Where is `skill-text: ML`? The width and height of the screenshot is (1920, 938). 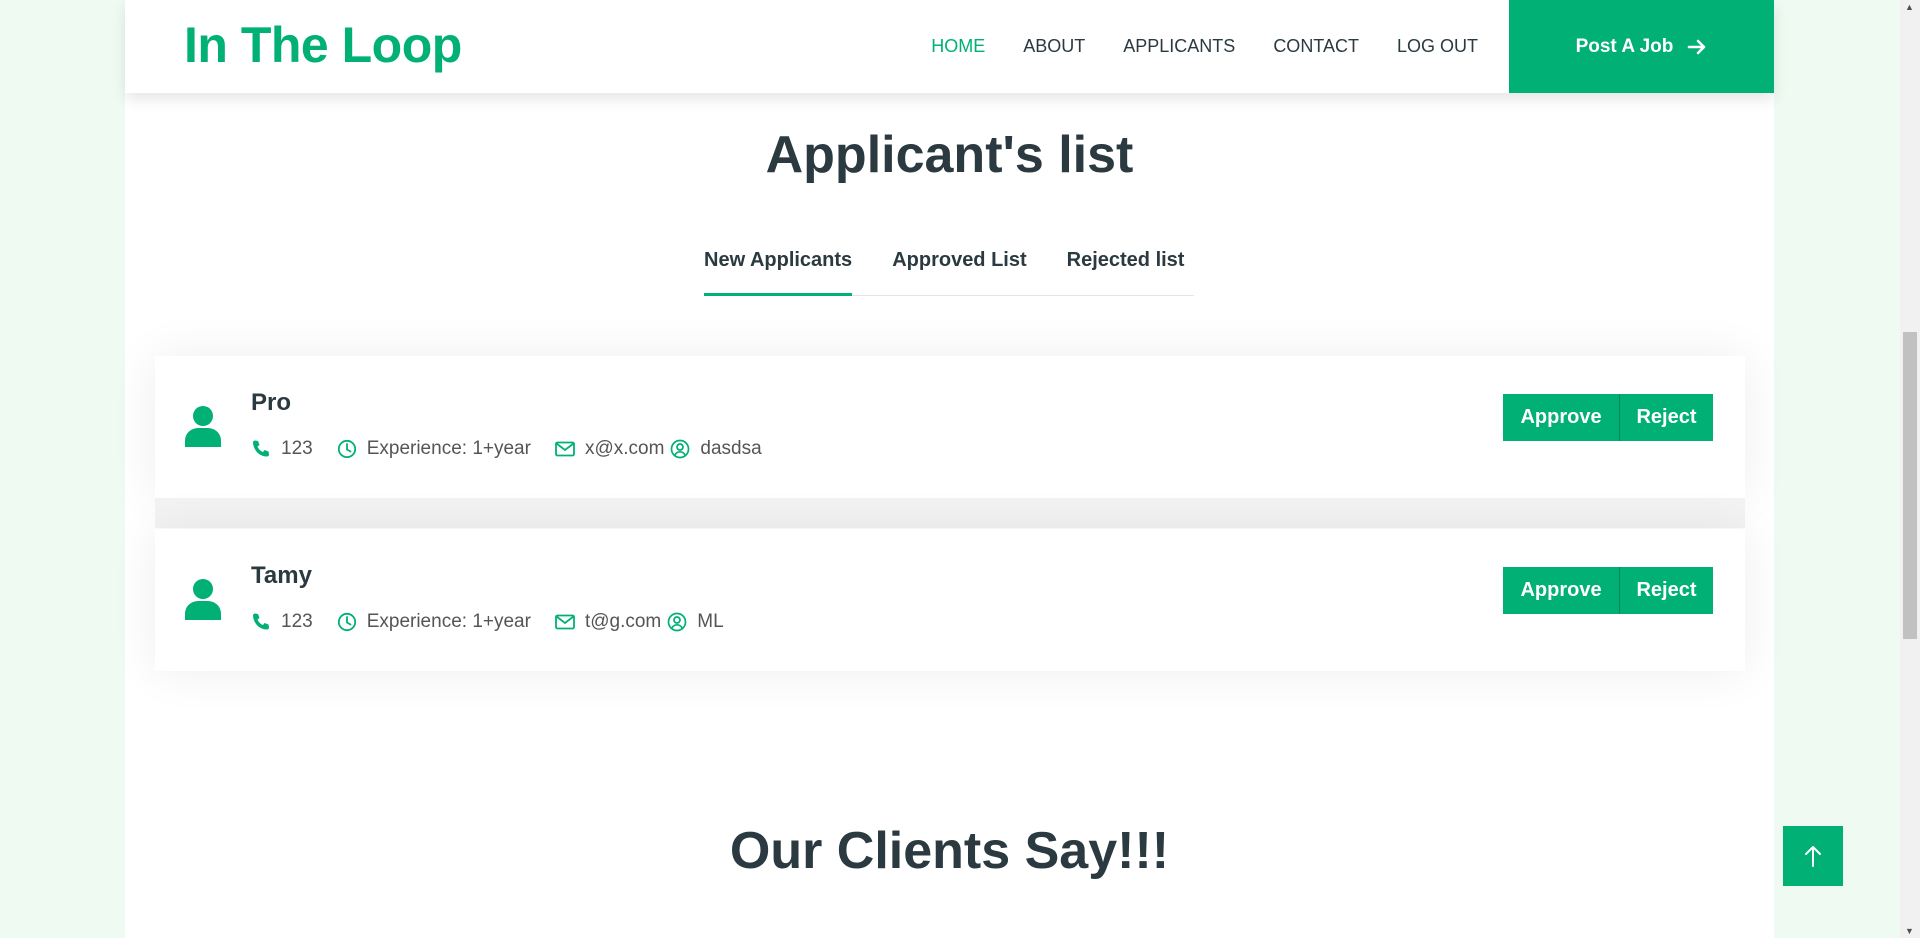
skill-text: ML is located at coordinates (710, 621).